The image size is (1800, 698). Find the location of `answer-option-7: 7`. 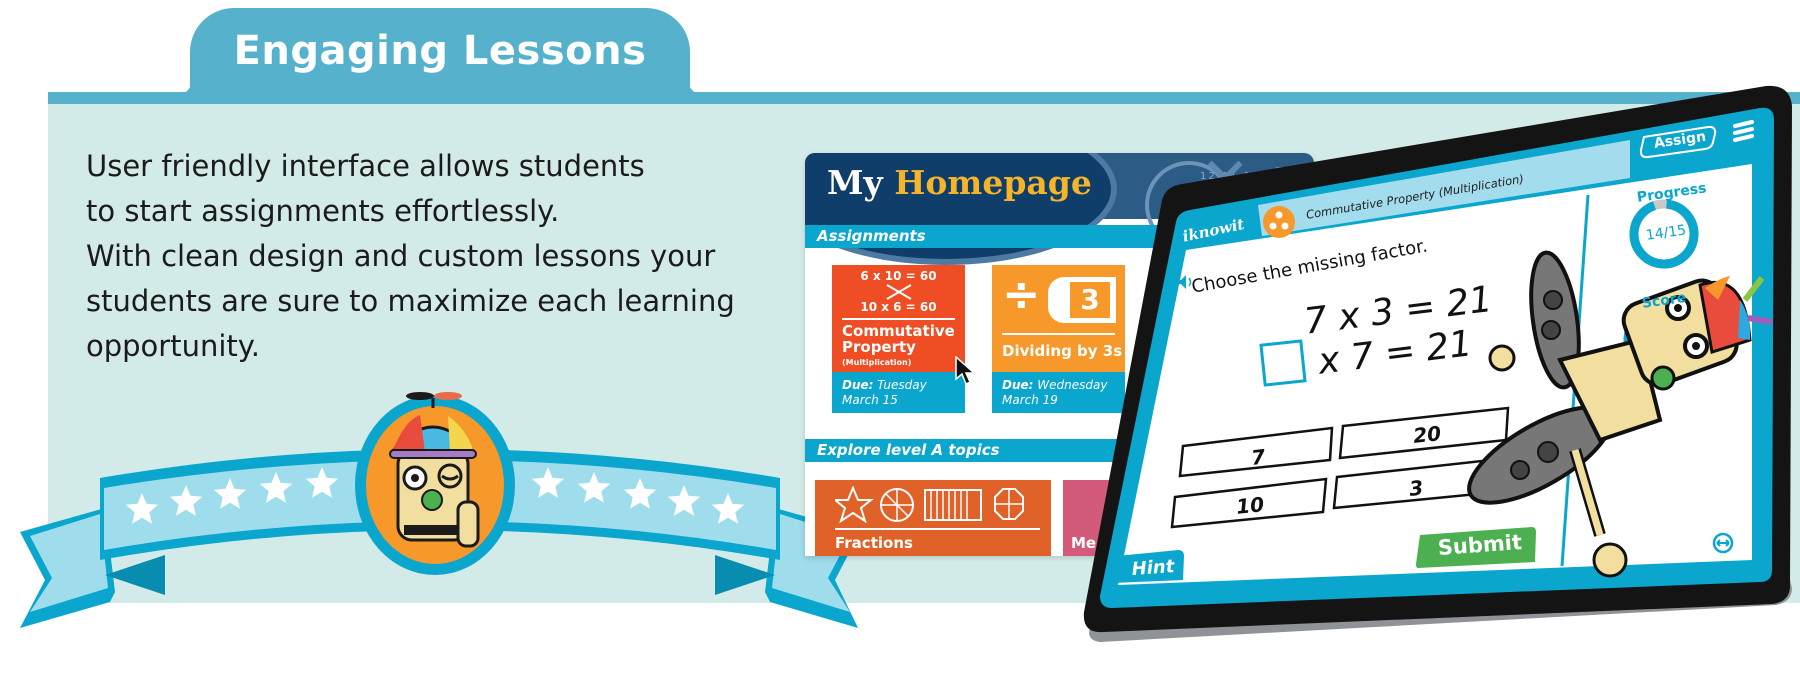

answer-option-7: 7 is located at coordinates (1258, 457).